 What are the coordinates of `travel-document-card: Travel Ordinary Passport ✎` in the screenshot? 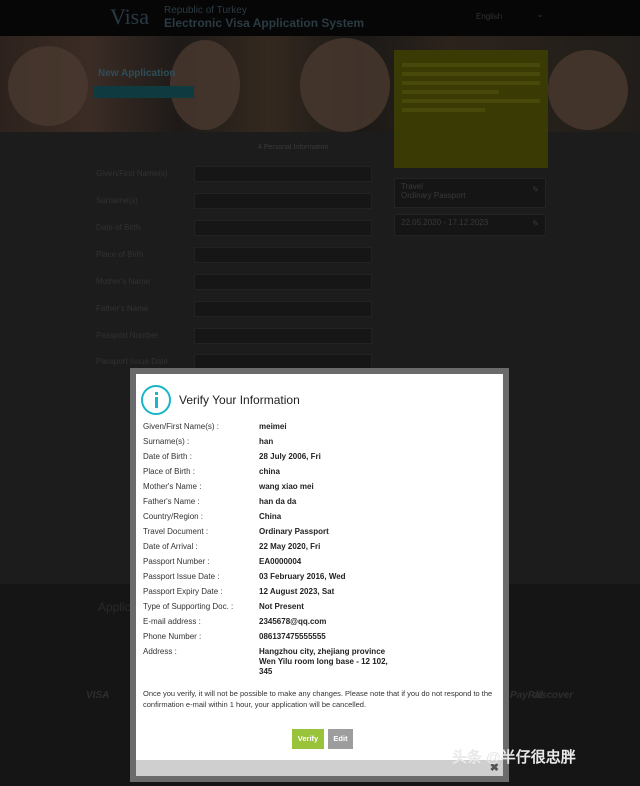 It's located at (470, 193).